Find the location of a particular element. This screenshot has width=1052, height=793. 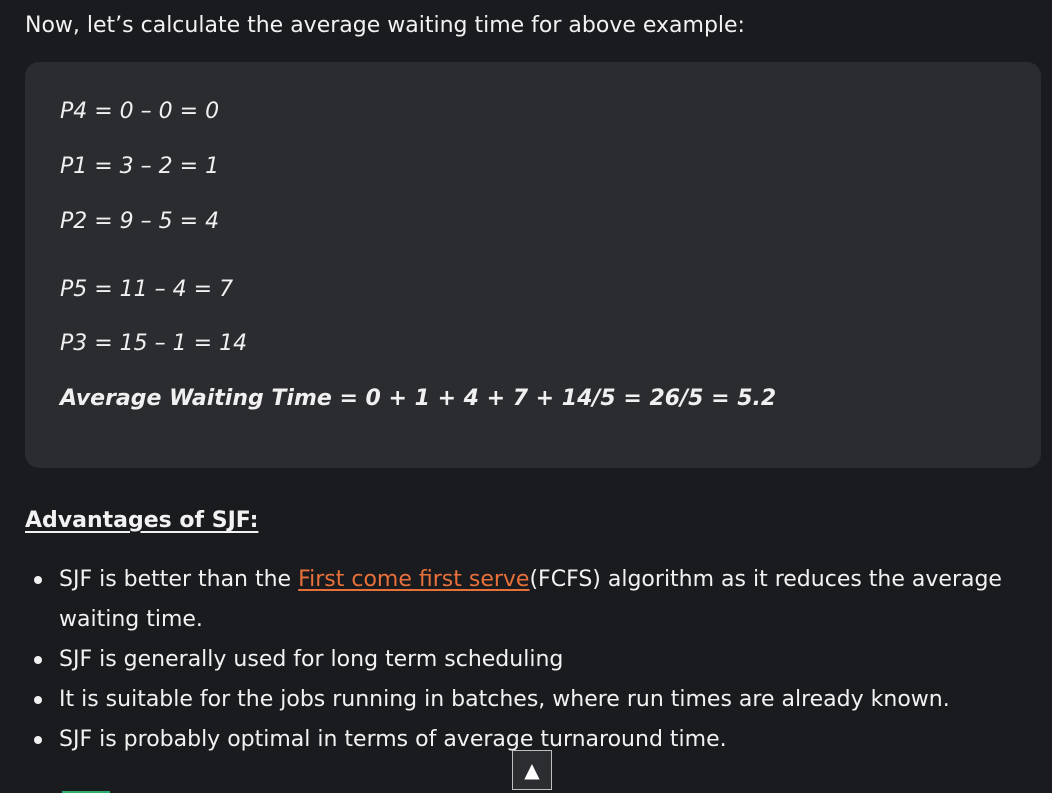

calc-line-p2: P2 = 9 – 5 = 4 is located at coordinates (140, 221).